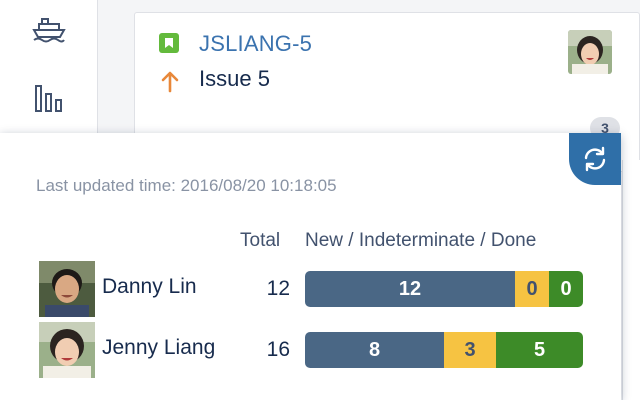 This screenshot has height=400, width=640. I want to click on user-total: 12, so click(278, 288).